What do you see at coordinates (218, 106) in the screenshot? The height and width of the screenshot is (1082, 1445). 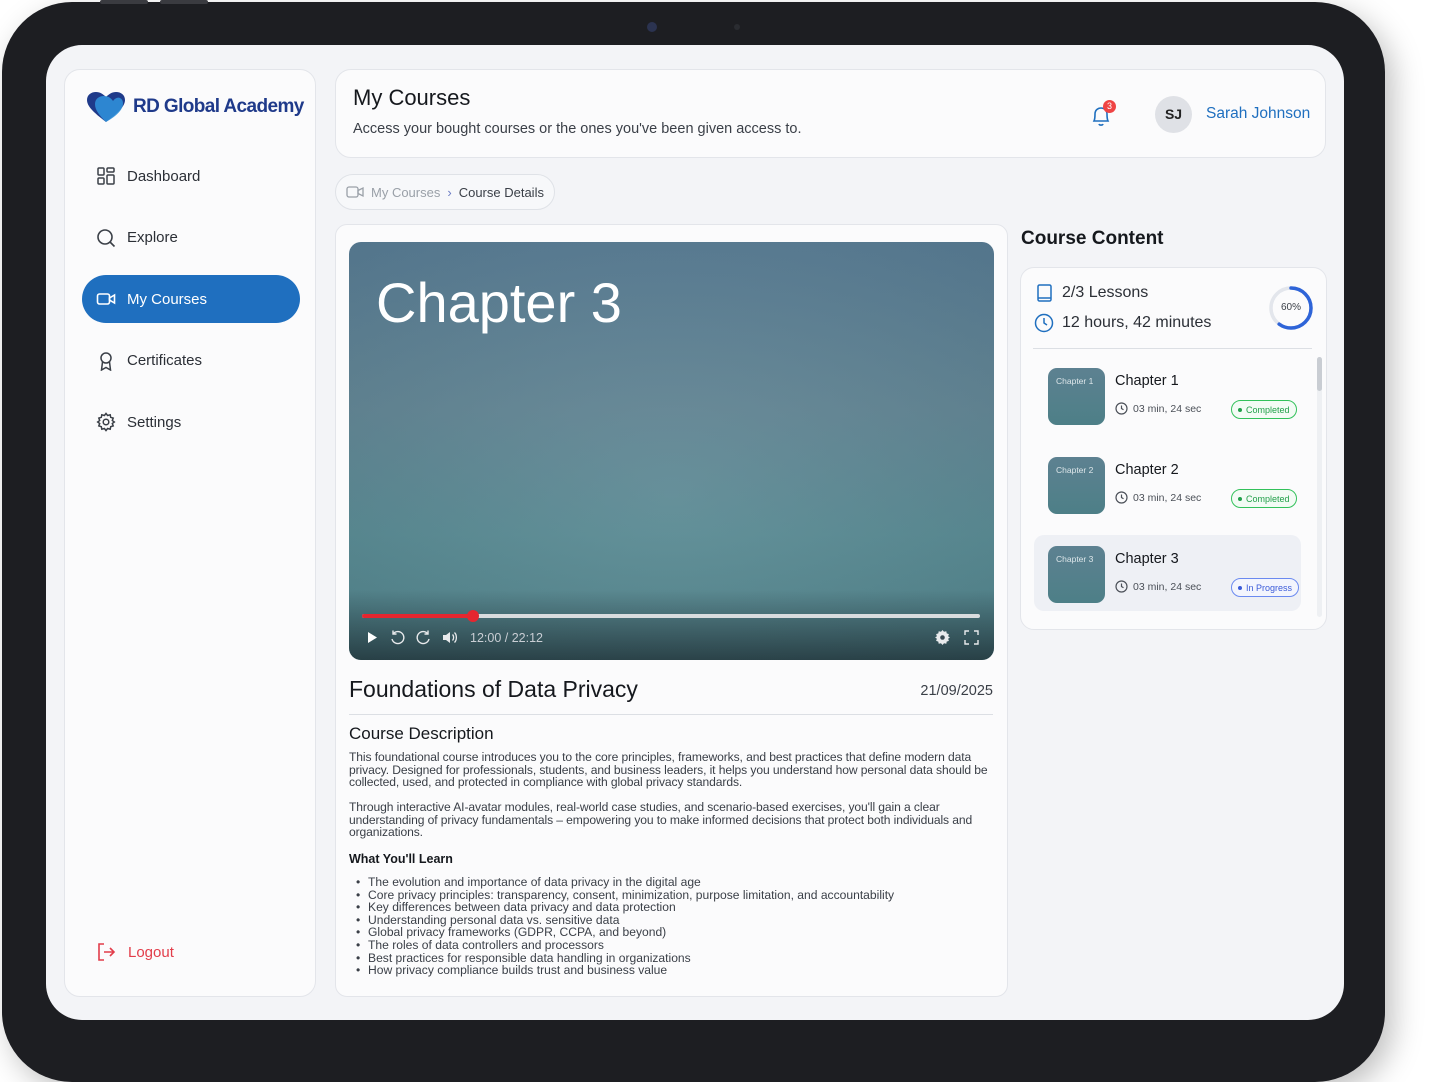 I see `brand-name: RD Global Academy` at bounding box center [218, 106].